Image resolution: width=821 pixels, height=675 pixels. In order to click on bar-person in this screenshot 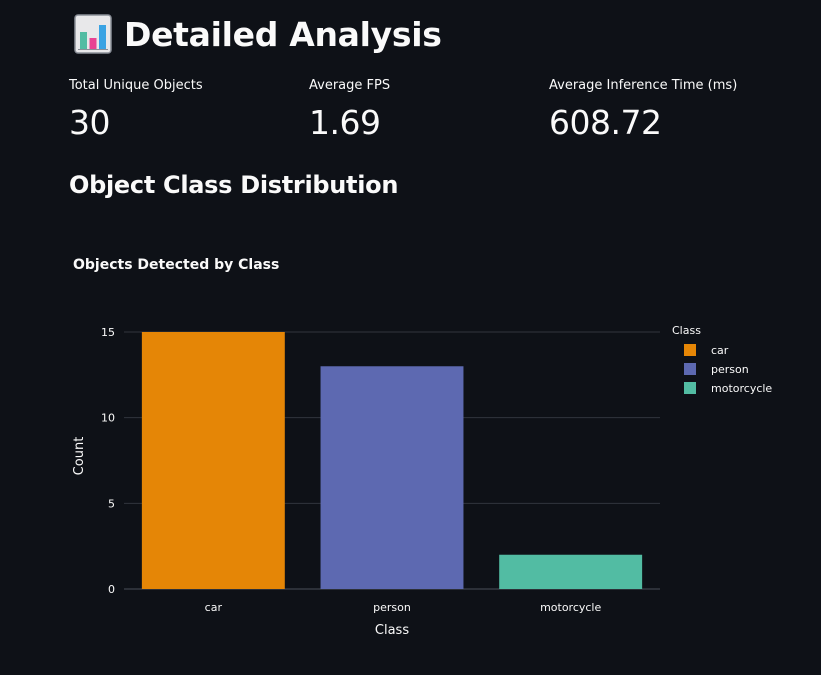, I will do `click(392, 477)`.